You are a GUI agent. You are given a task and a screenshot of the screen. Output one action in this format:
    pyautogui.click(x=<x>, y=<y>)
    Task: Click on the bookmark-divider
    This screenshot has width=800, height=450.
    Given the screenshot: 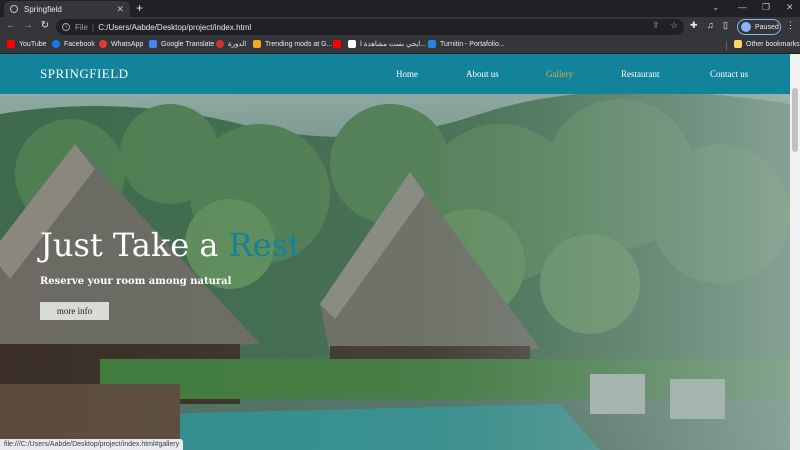 What is the action you would take?
    pyautogui.click(x=726, y=46)
    